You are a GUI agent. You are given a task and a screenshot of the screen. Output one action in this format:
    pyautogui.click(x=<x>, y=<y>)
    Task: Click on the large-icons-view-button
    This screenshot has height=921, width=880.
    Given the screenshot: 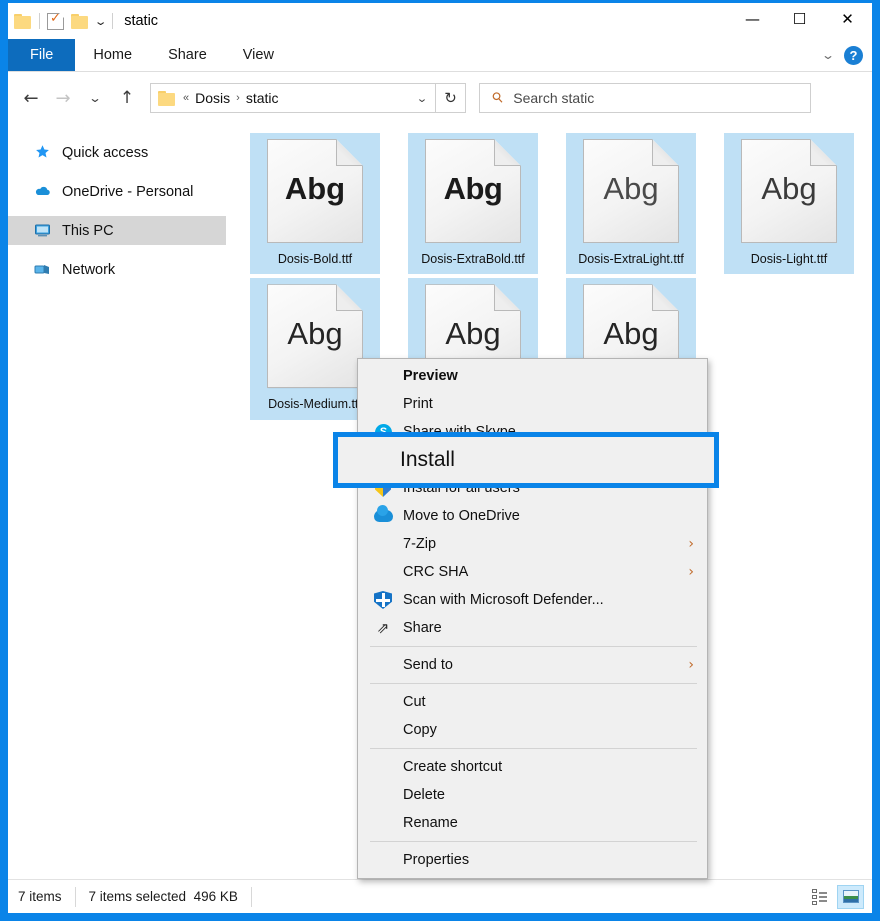 What is the action you would take?
    pyautogui.click(x=850, y=896)
    